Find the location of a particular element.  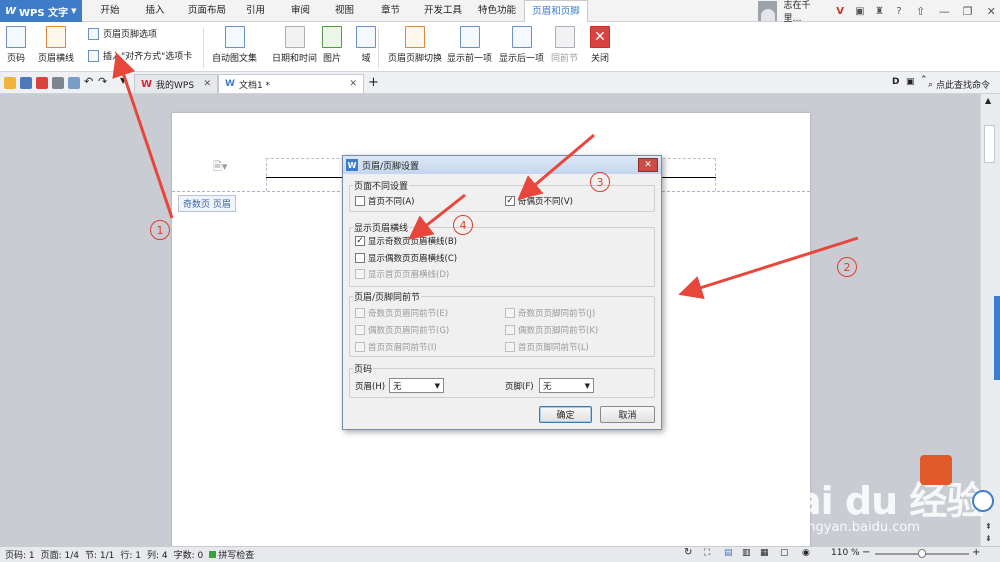

annotation-marker-4: 4 is located at coordinates (463, 225).